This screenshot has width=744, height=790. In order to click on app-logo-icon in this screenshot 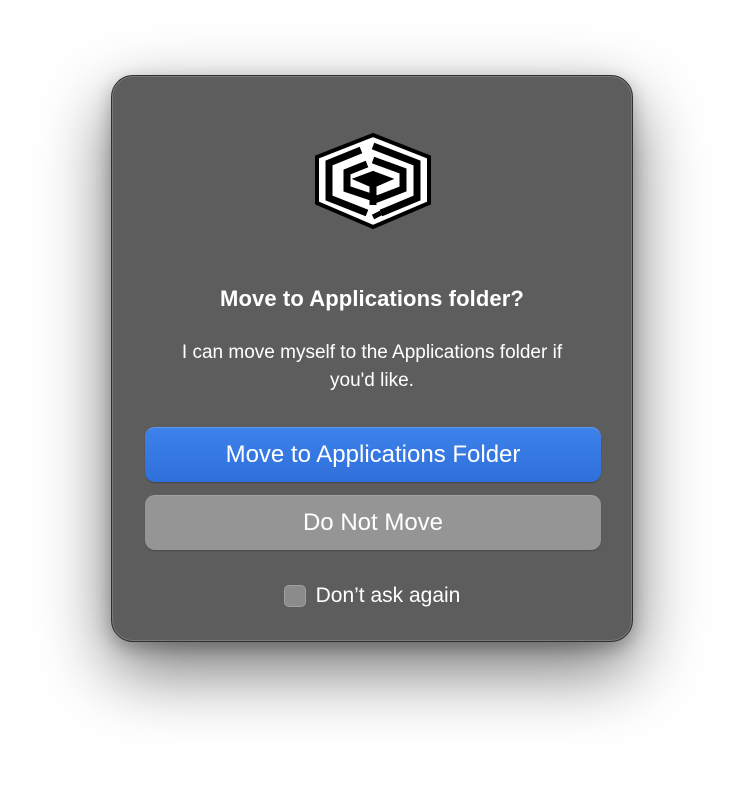, I will do `click(373, 181)`.